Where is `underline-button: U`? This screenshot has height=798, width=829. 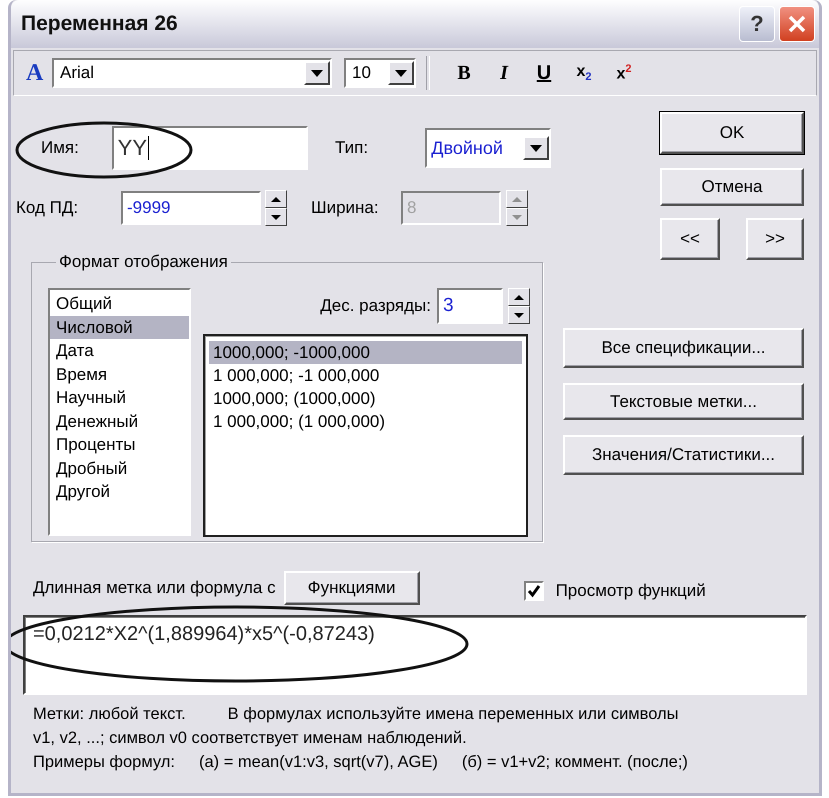 underline-button: U is located at coordinates (544, 73).